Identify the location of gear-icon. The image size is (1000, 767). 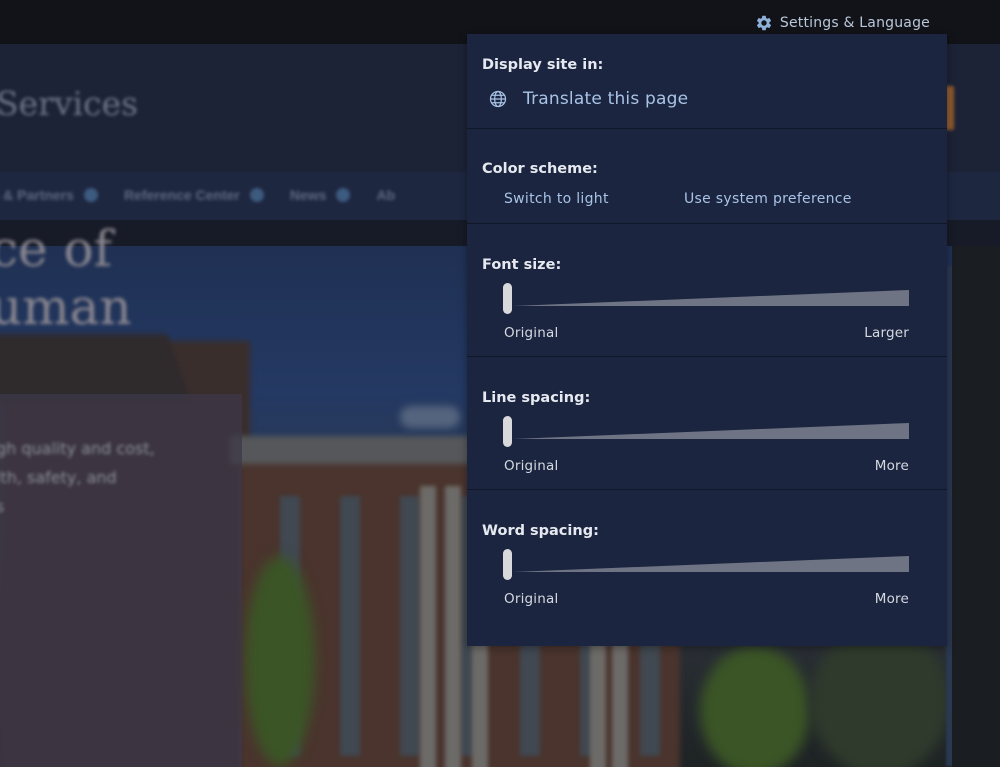
(764, 23).